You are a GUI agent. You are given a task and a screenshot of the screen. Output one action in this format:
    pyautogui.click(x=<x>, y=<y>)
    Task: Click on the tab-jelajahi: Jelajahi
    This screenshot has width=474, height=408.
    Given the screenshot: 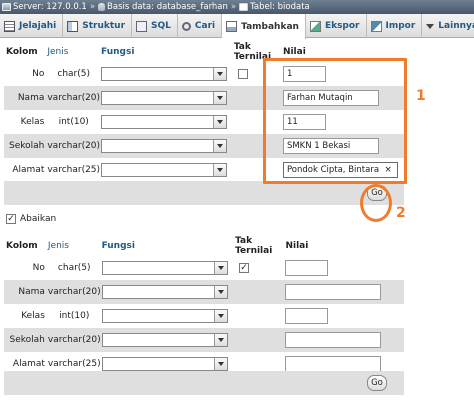 What is the action you would take?
    pyautogui.click(x=32, y=26)
    